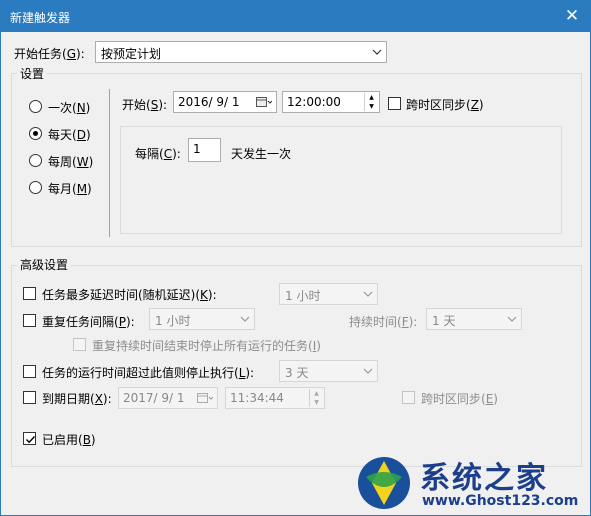 This screenshot has height=516, width=591. Describe the element at coordinates (459, 399) in the screenshot. I see `expire-sync-timezone-label: 跨时区同步(E)` at that location.